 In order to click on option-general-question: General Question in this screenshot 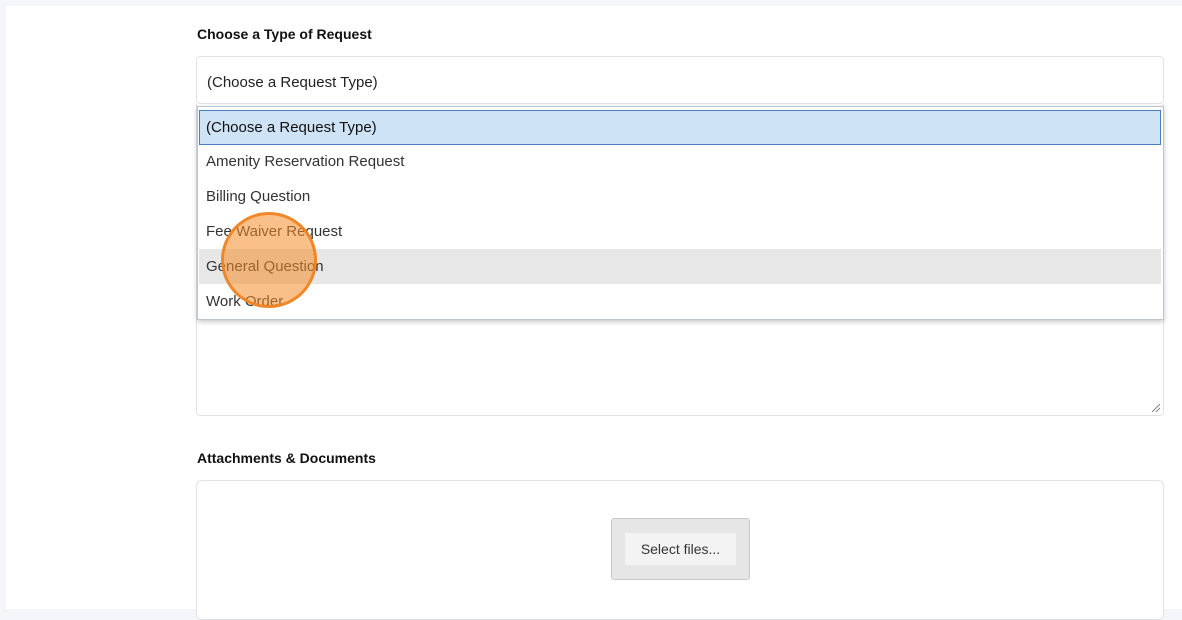, I will do `click(680, 266)`.